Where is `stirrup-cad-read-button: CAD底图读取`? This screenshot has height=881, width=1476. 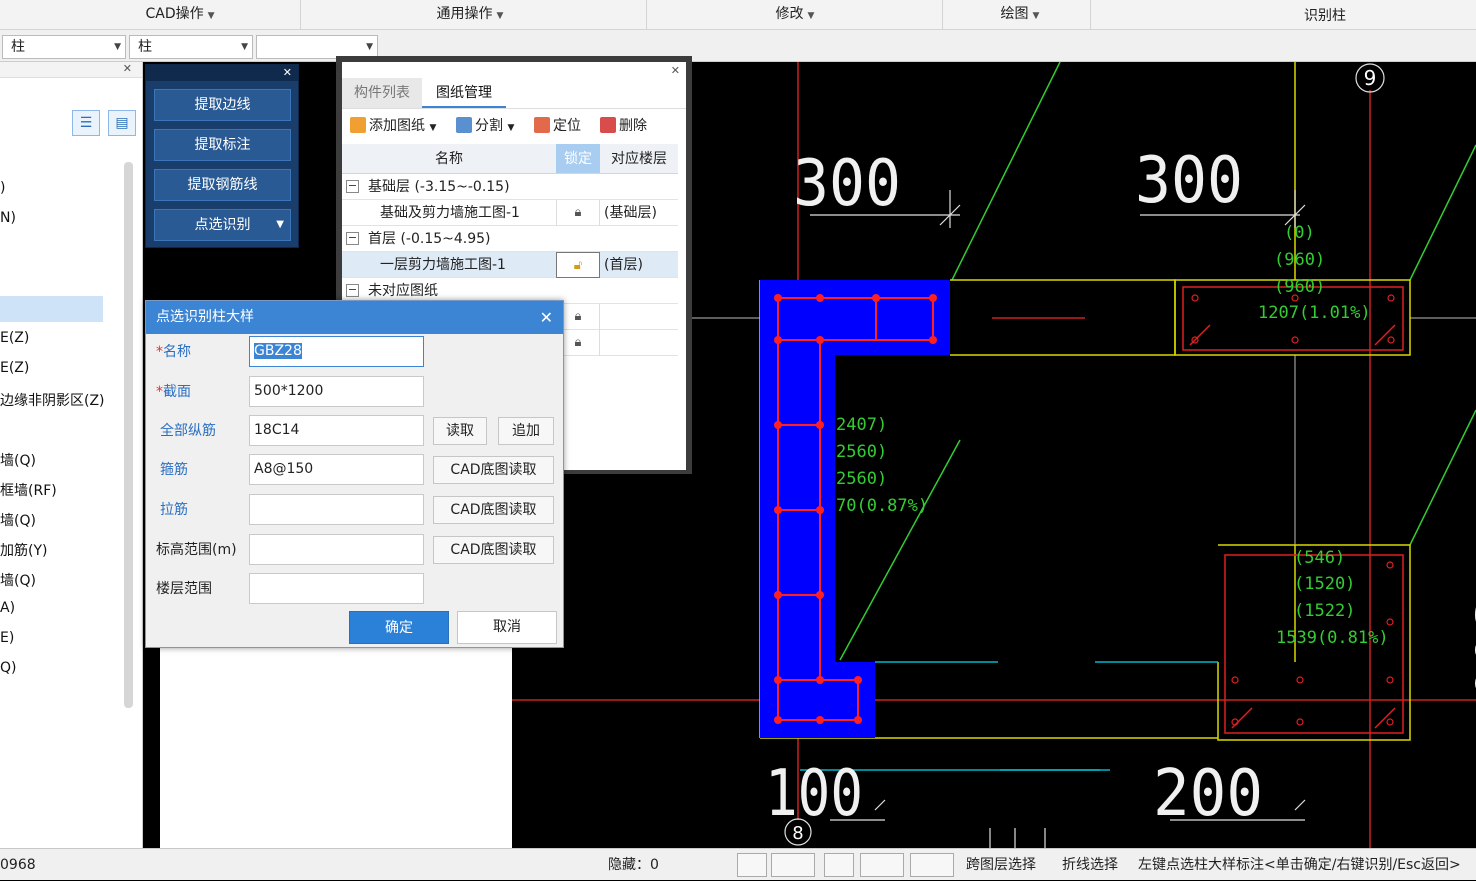
stirrup-cad-read-button: CAD底图读取 is located at coordinates (493, 470).